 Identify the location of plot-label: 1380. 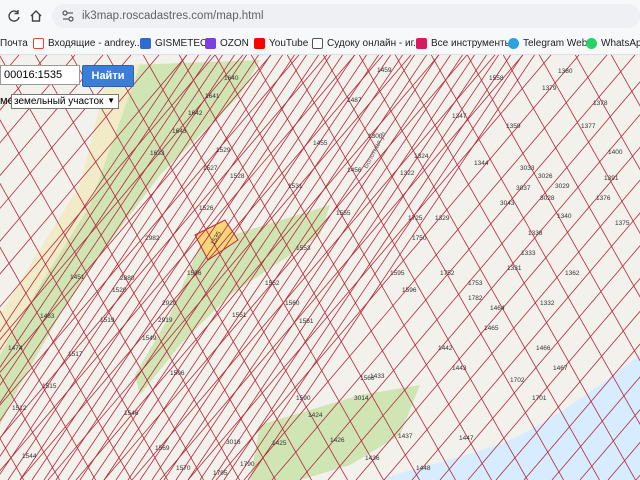
(565, 71).